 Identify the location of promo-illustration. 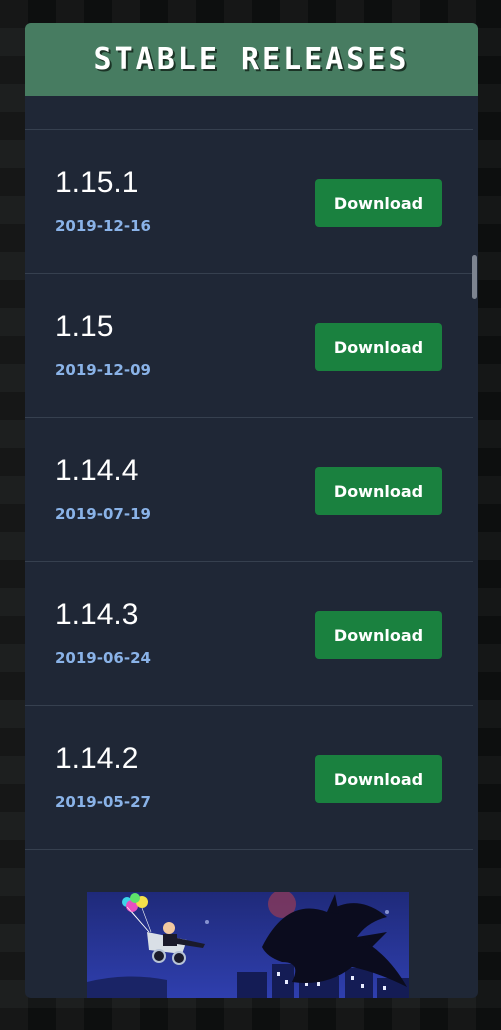
(248, 945).